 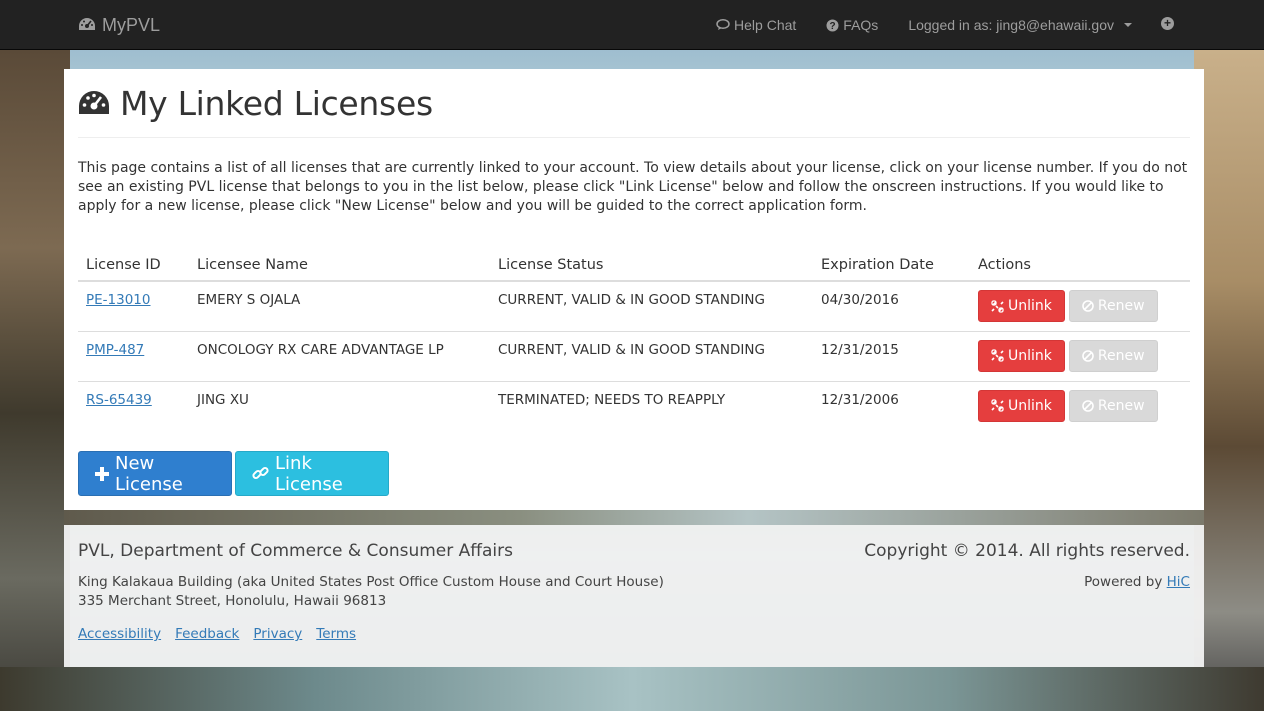 What do you see at coordinates (339, 265) in the screenshot?
I see `header-licensee-name: Licensee Name` at bounding box center [339, 265].